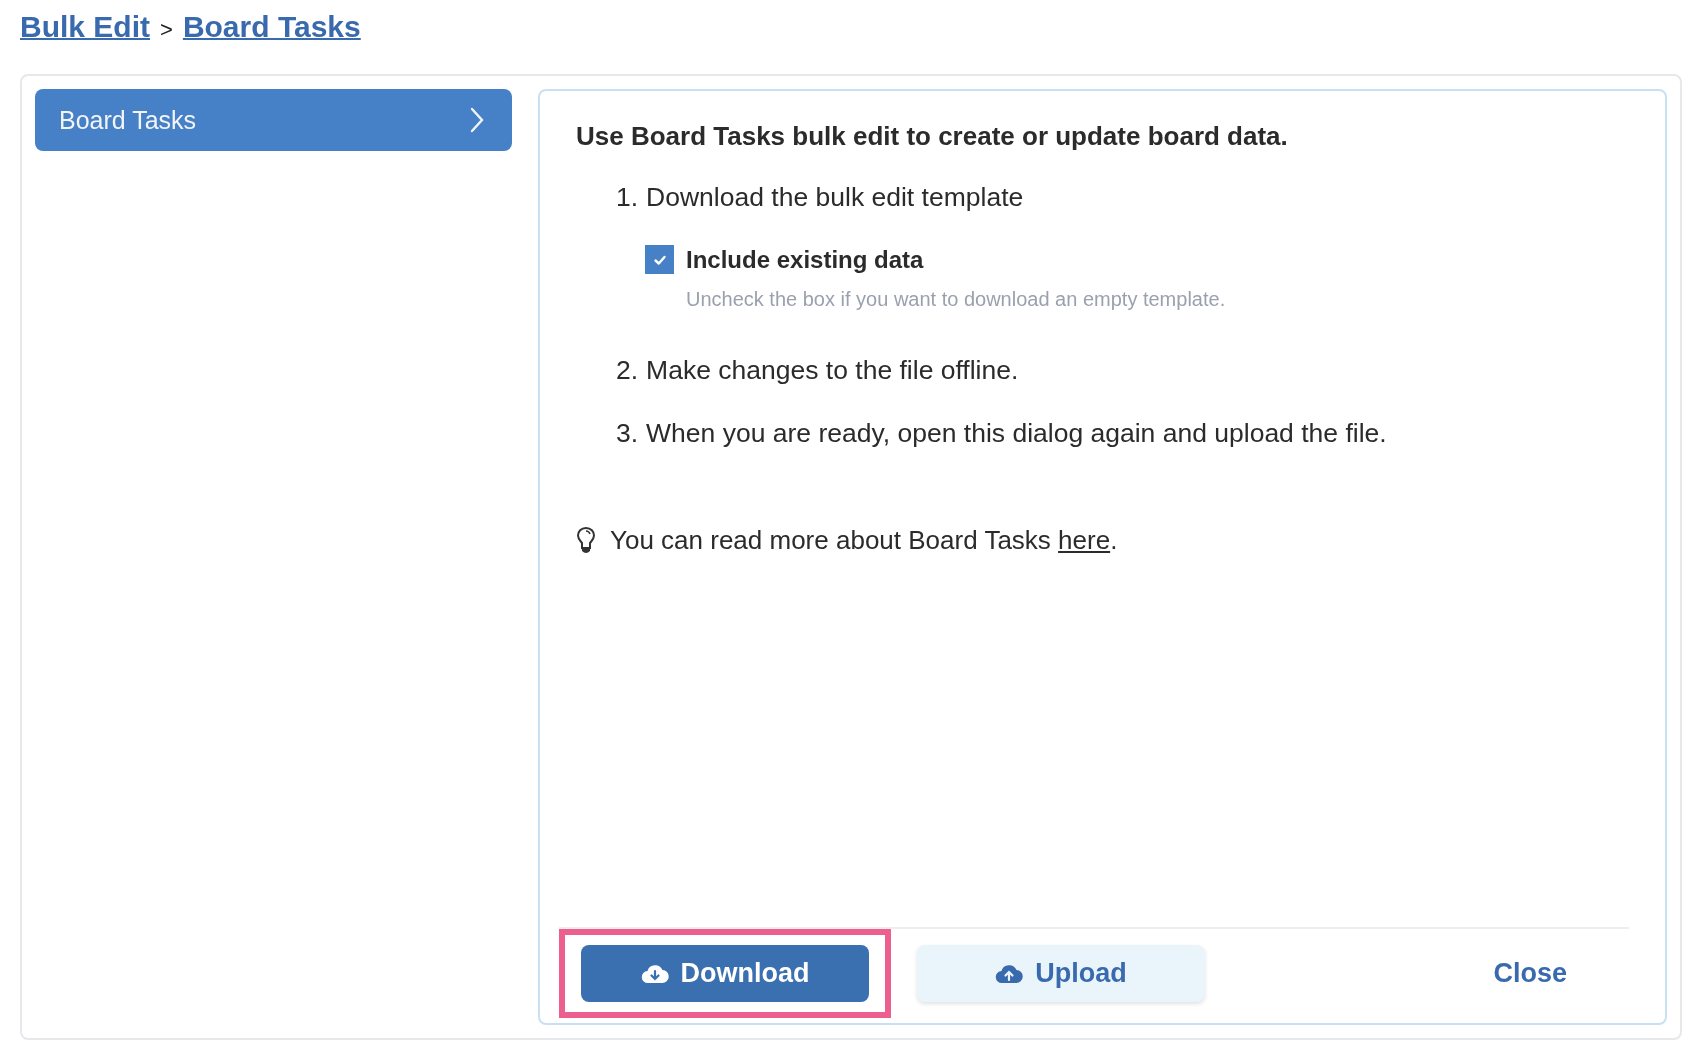  What do you see at coordinates (627, 197) in the screenshot?
I see `step-number: 1.` at bounding box center [627, 197].